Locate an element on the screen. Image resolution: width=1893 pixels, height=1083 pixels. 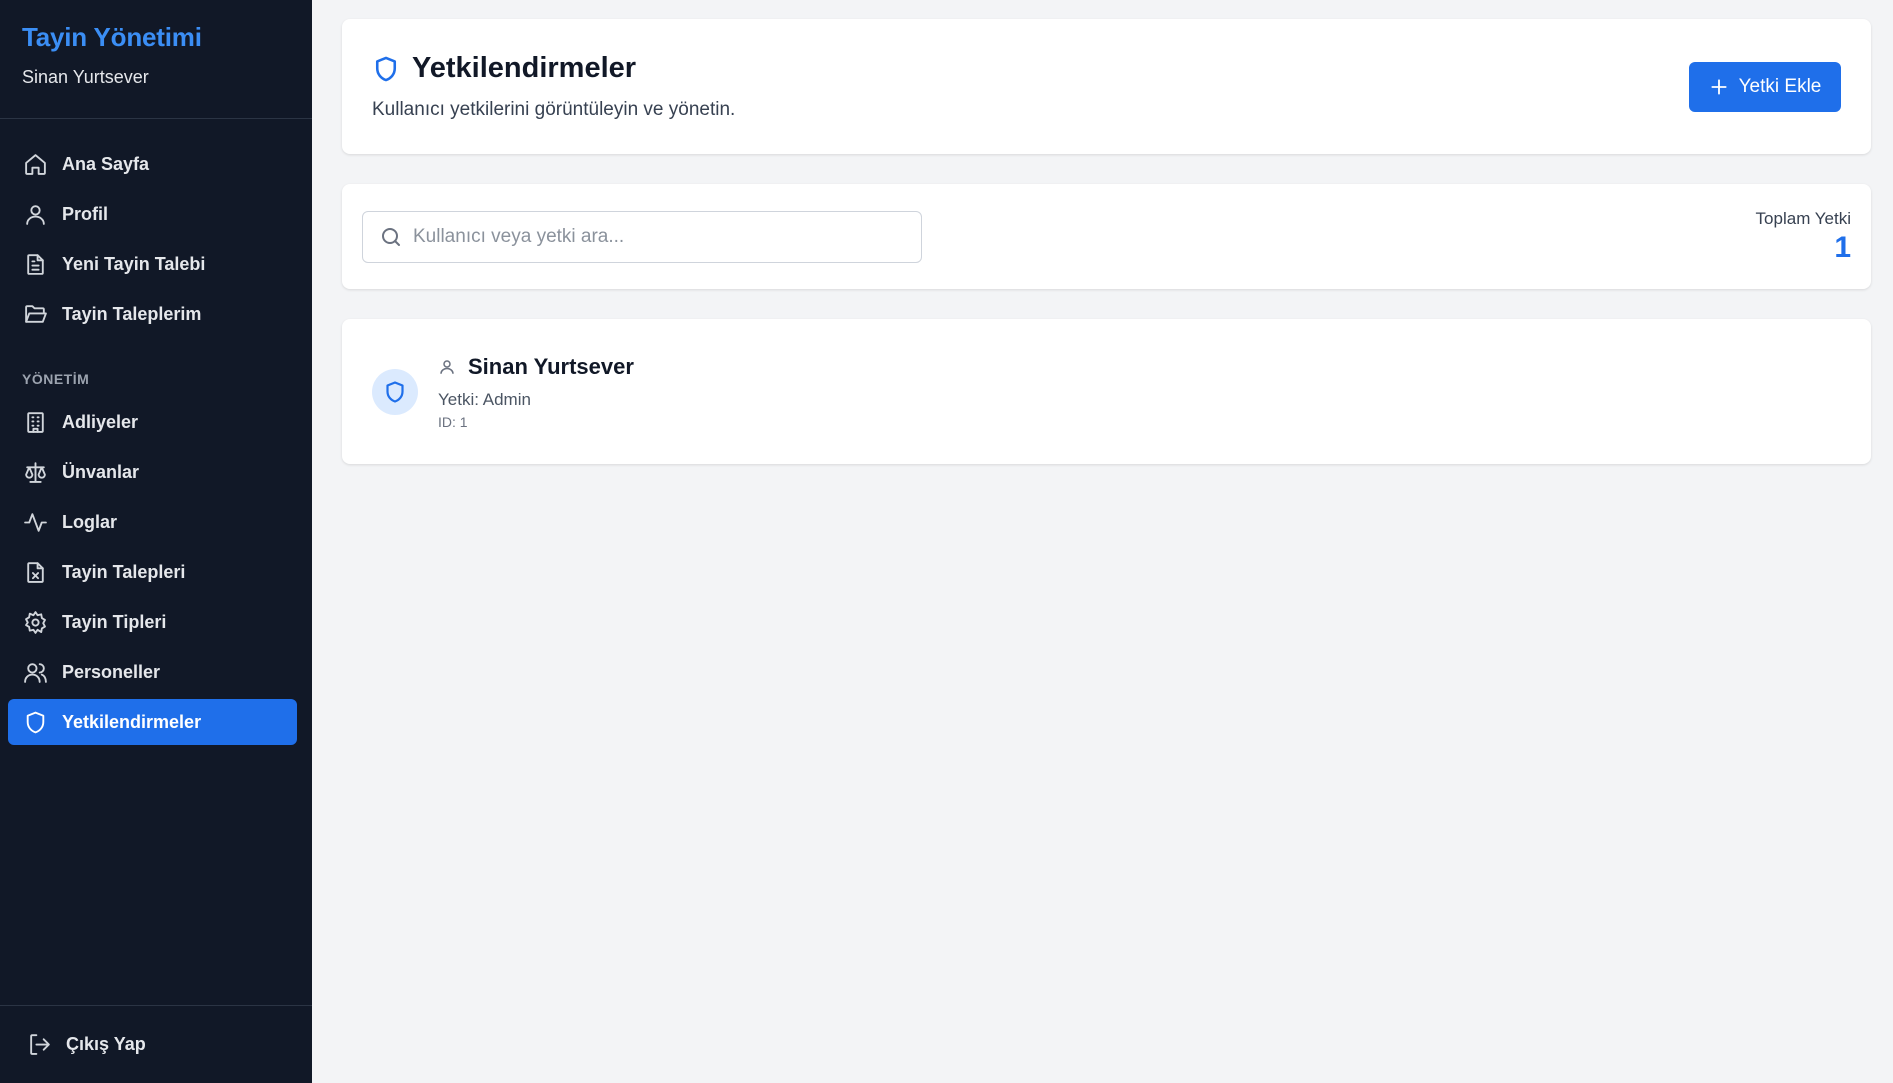
permission-id: ID: 1 is located at coordinates (453, 421).